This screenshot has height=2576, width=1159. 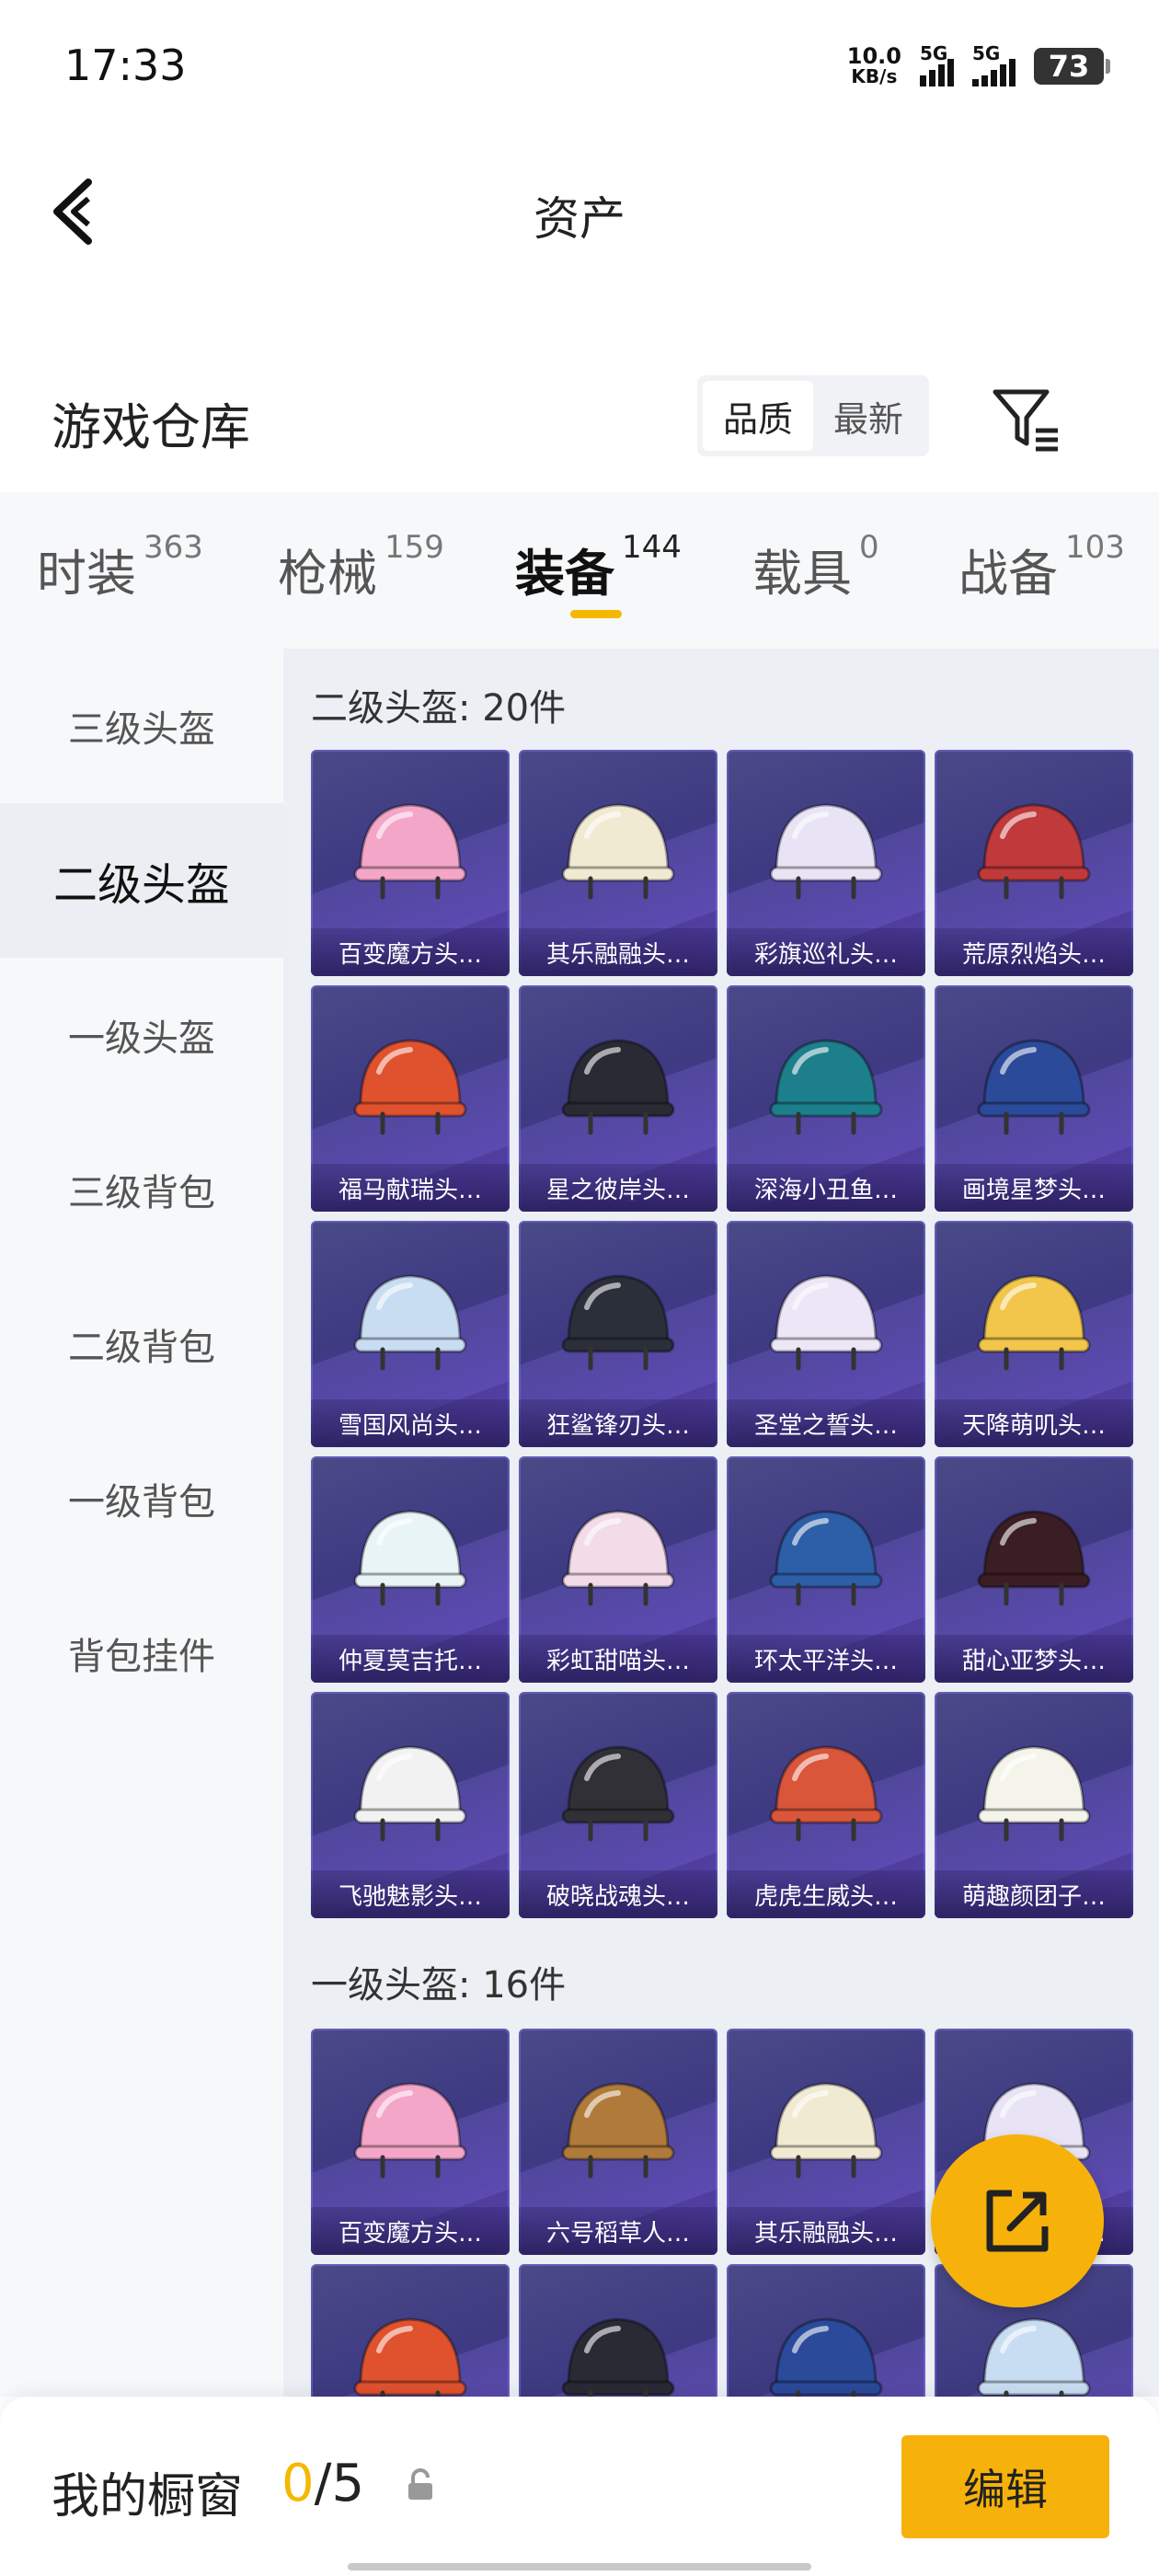 I want to click on network-speed-value: 10.0, so click(x=873, y=56).